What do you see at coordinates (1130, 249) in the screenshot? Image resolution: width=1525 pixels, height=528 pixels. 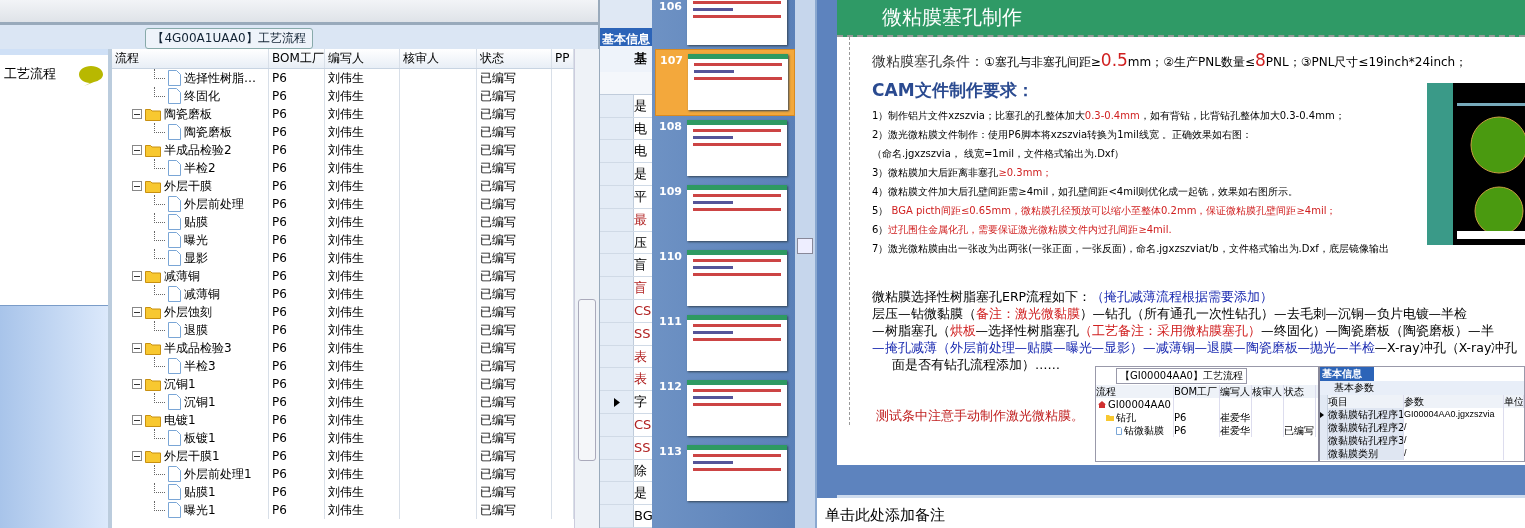 I see `requirement-text: 7）激光微粘膜由出一张改为出两张(一张正面，一张反面)，命名.jgxzszviat/b，文件格式输出为.Dxf，底层镜像输出` at bounding box center [1130, 249].